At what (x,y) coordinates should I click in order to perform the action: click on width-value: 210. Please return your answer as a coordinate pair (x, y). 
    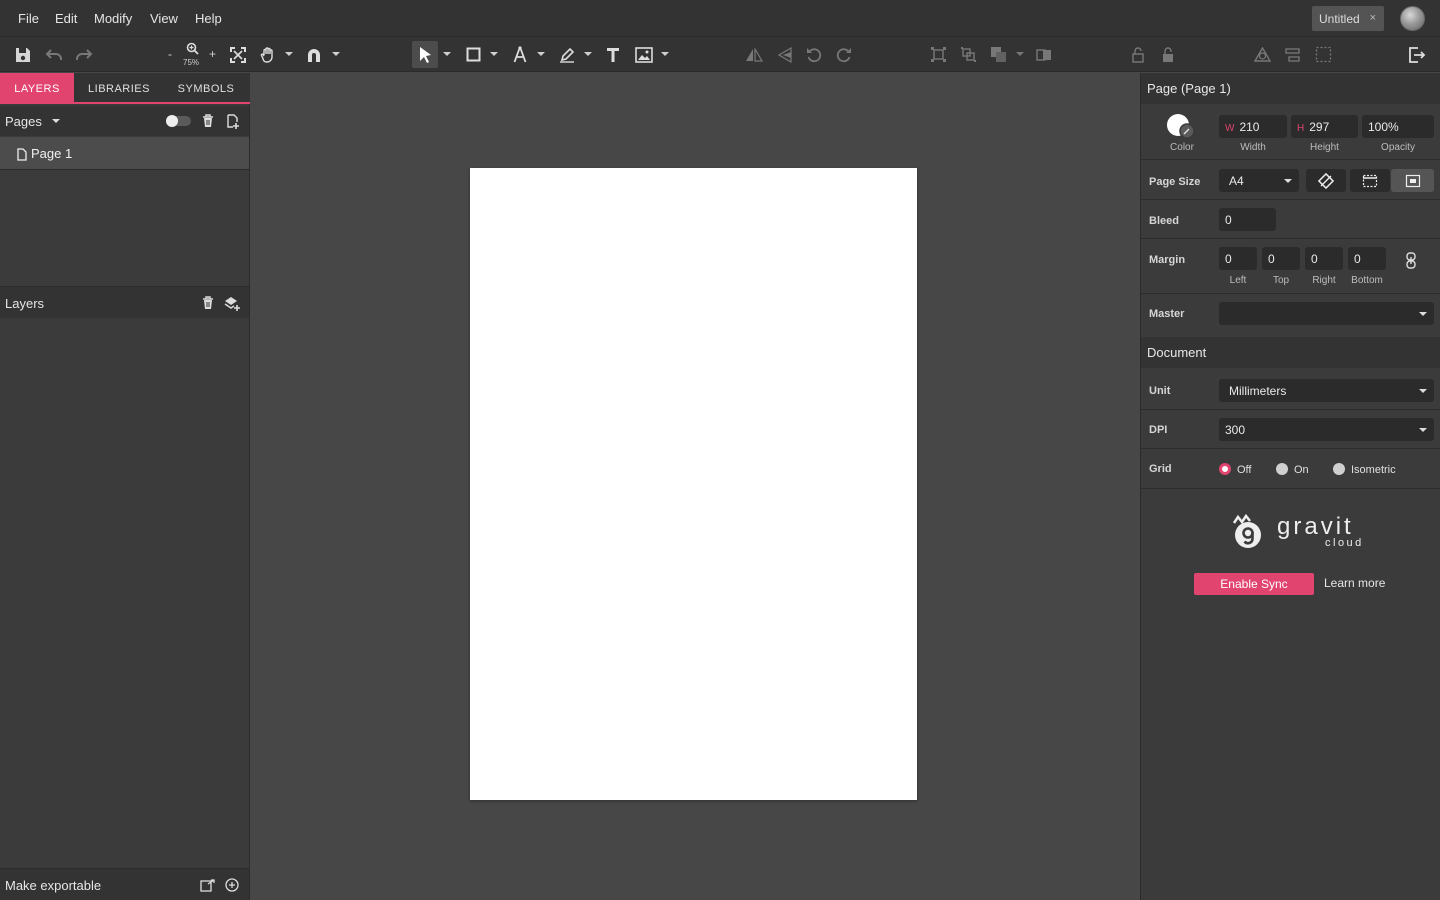
    Looking at the image, I should click on (1249, 127).